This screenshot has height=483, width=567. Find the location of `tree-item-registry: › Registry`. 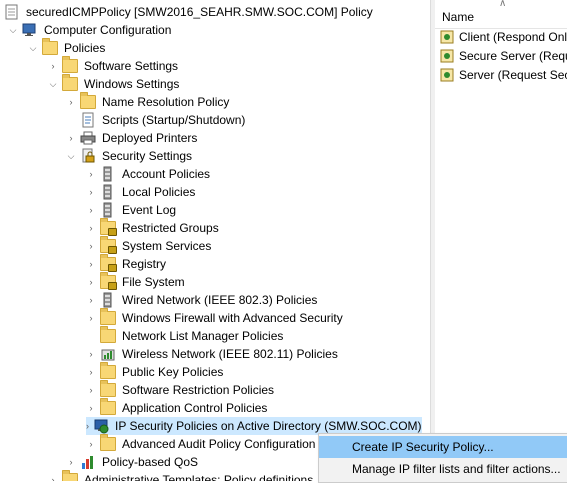

tree-item-registry: › Registry is located at coordinates (127, 263).